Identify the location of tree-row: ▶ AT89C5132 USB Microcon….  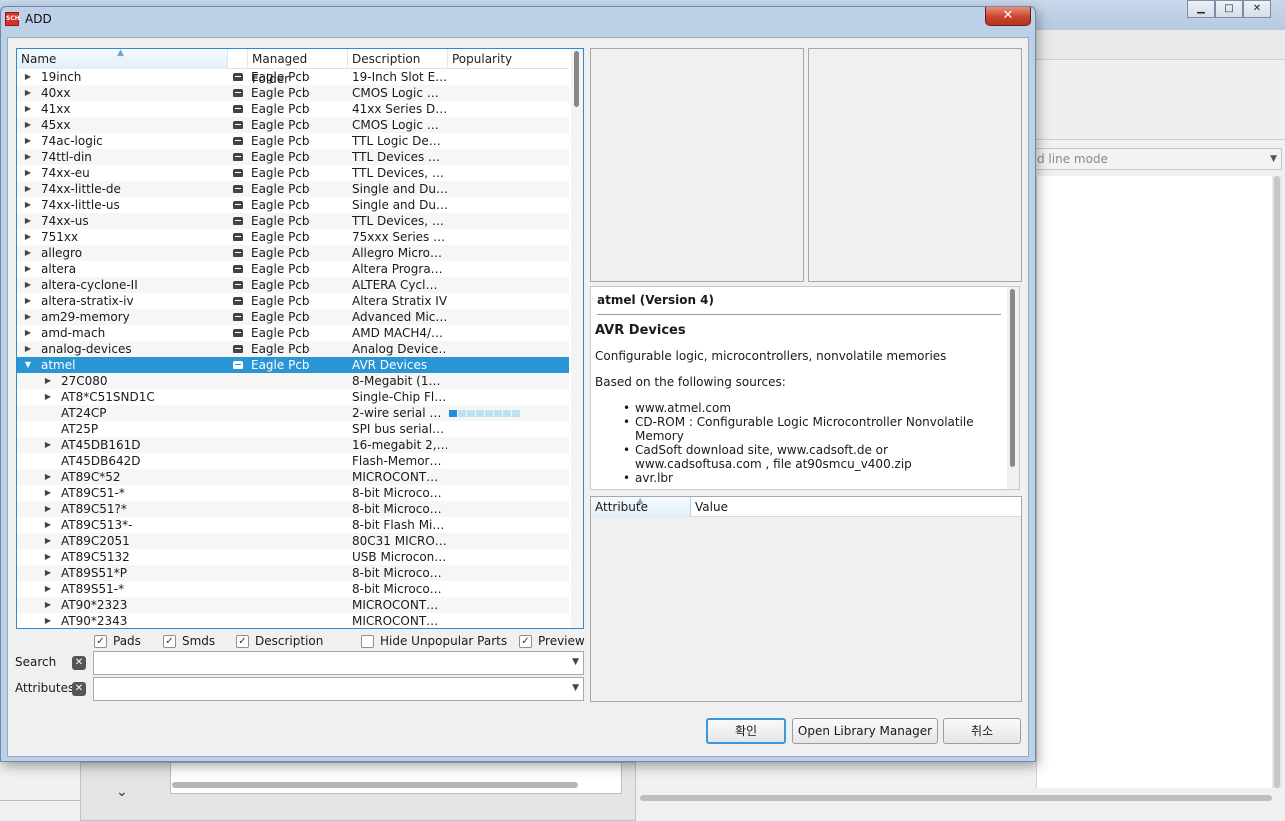
(293, 557).